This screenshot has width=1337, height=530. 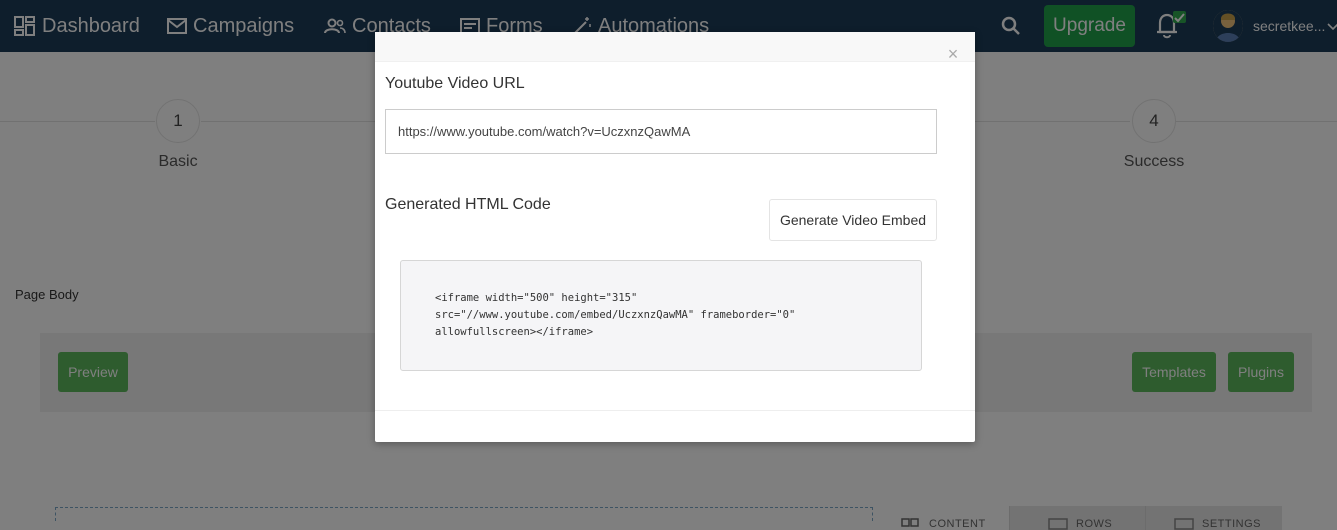 I want to click on modal-footer-divider, so click(x=675, y=410).